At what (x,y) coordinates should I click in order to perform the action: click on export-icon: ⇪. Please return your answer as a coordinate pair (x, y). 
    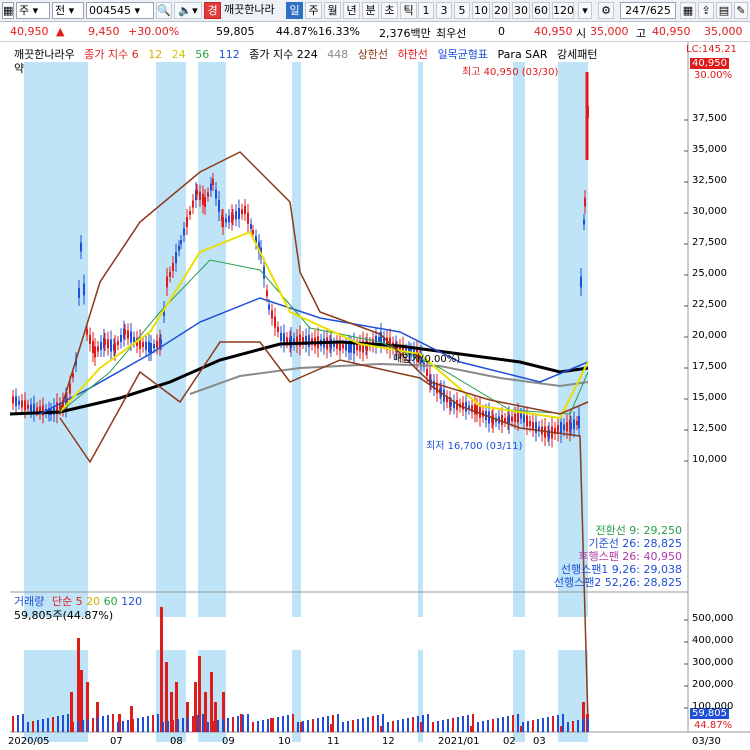
    Looking at the image, I should click on (706, 10).